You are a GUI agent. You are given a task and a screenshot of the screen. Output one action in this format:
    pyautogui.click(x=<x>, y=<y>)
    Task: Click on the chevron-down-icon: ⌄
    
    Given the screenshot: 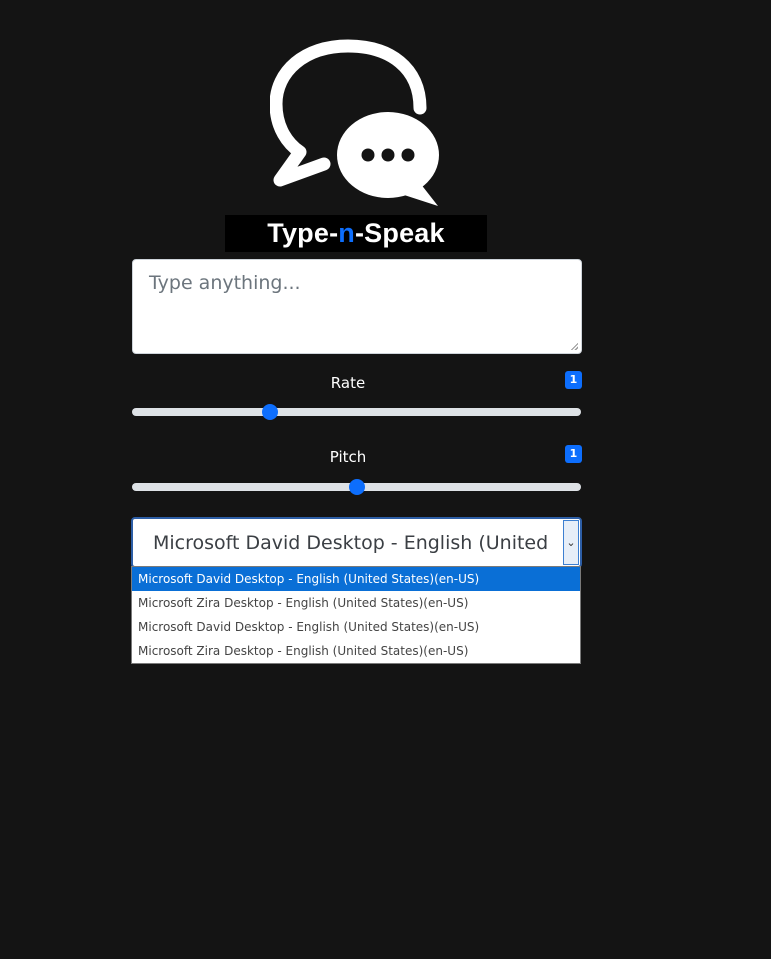 What is the action you would take?
    pyautogui.click(x=571, y=542)
    